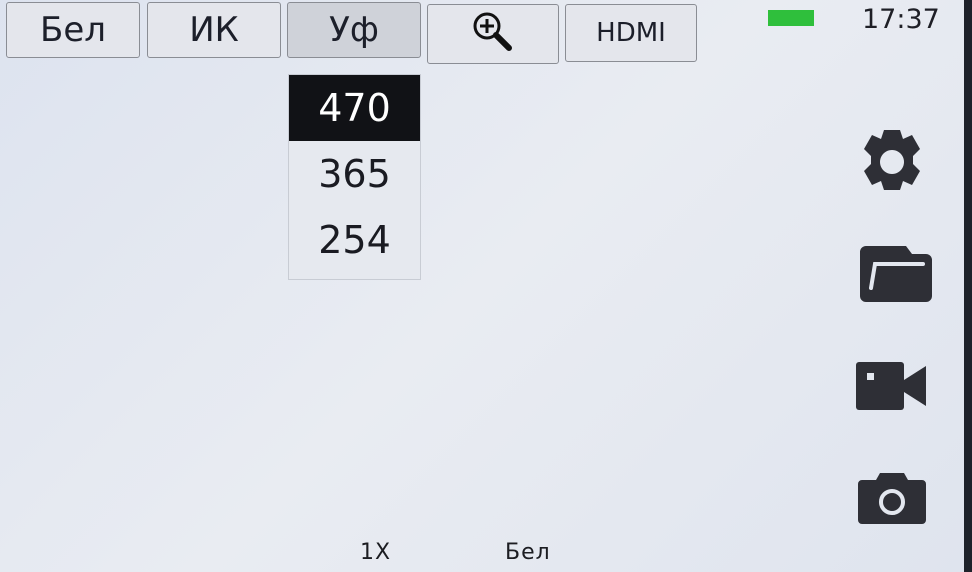 This screenshot has height=572, width=972. Describe the element at coordinates (901, 19) in the screenshot. I see `clock: 17:37` at that location.